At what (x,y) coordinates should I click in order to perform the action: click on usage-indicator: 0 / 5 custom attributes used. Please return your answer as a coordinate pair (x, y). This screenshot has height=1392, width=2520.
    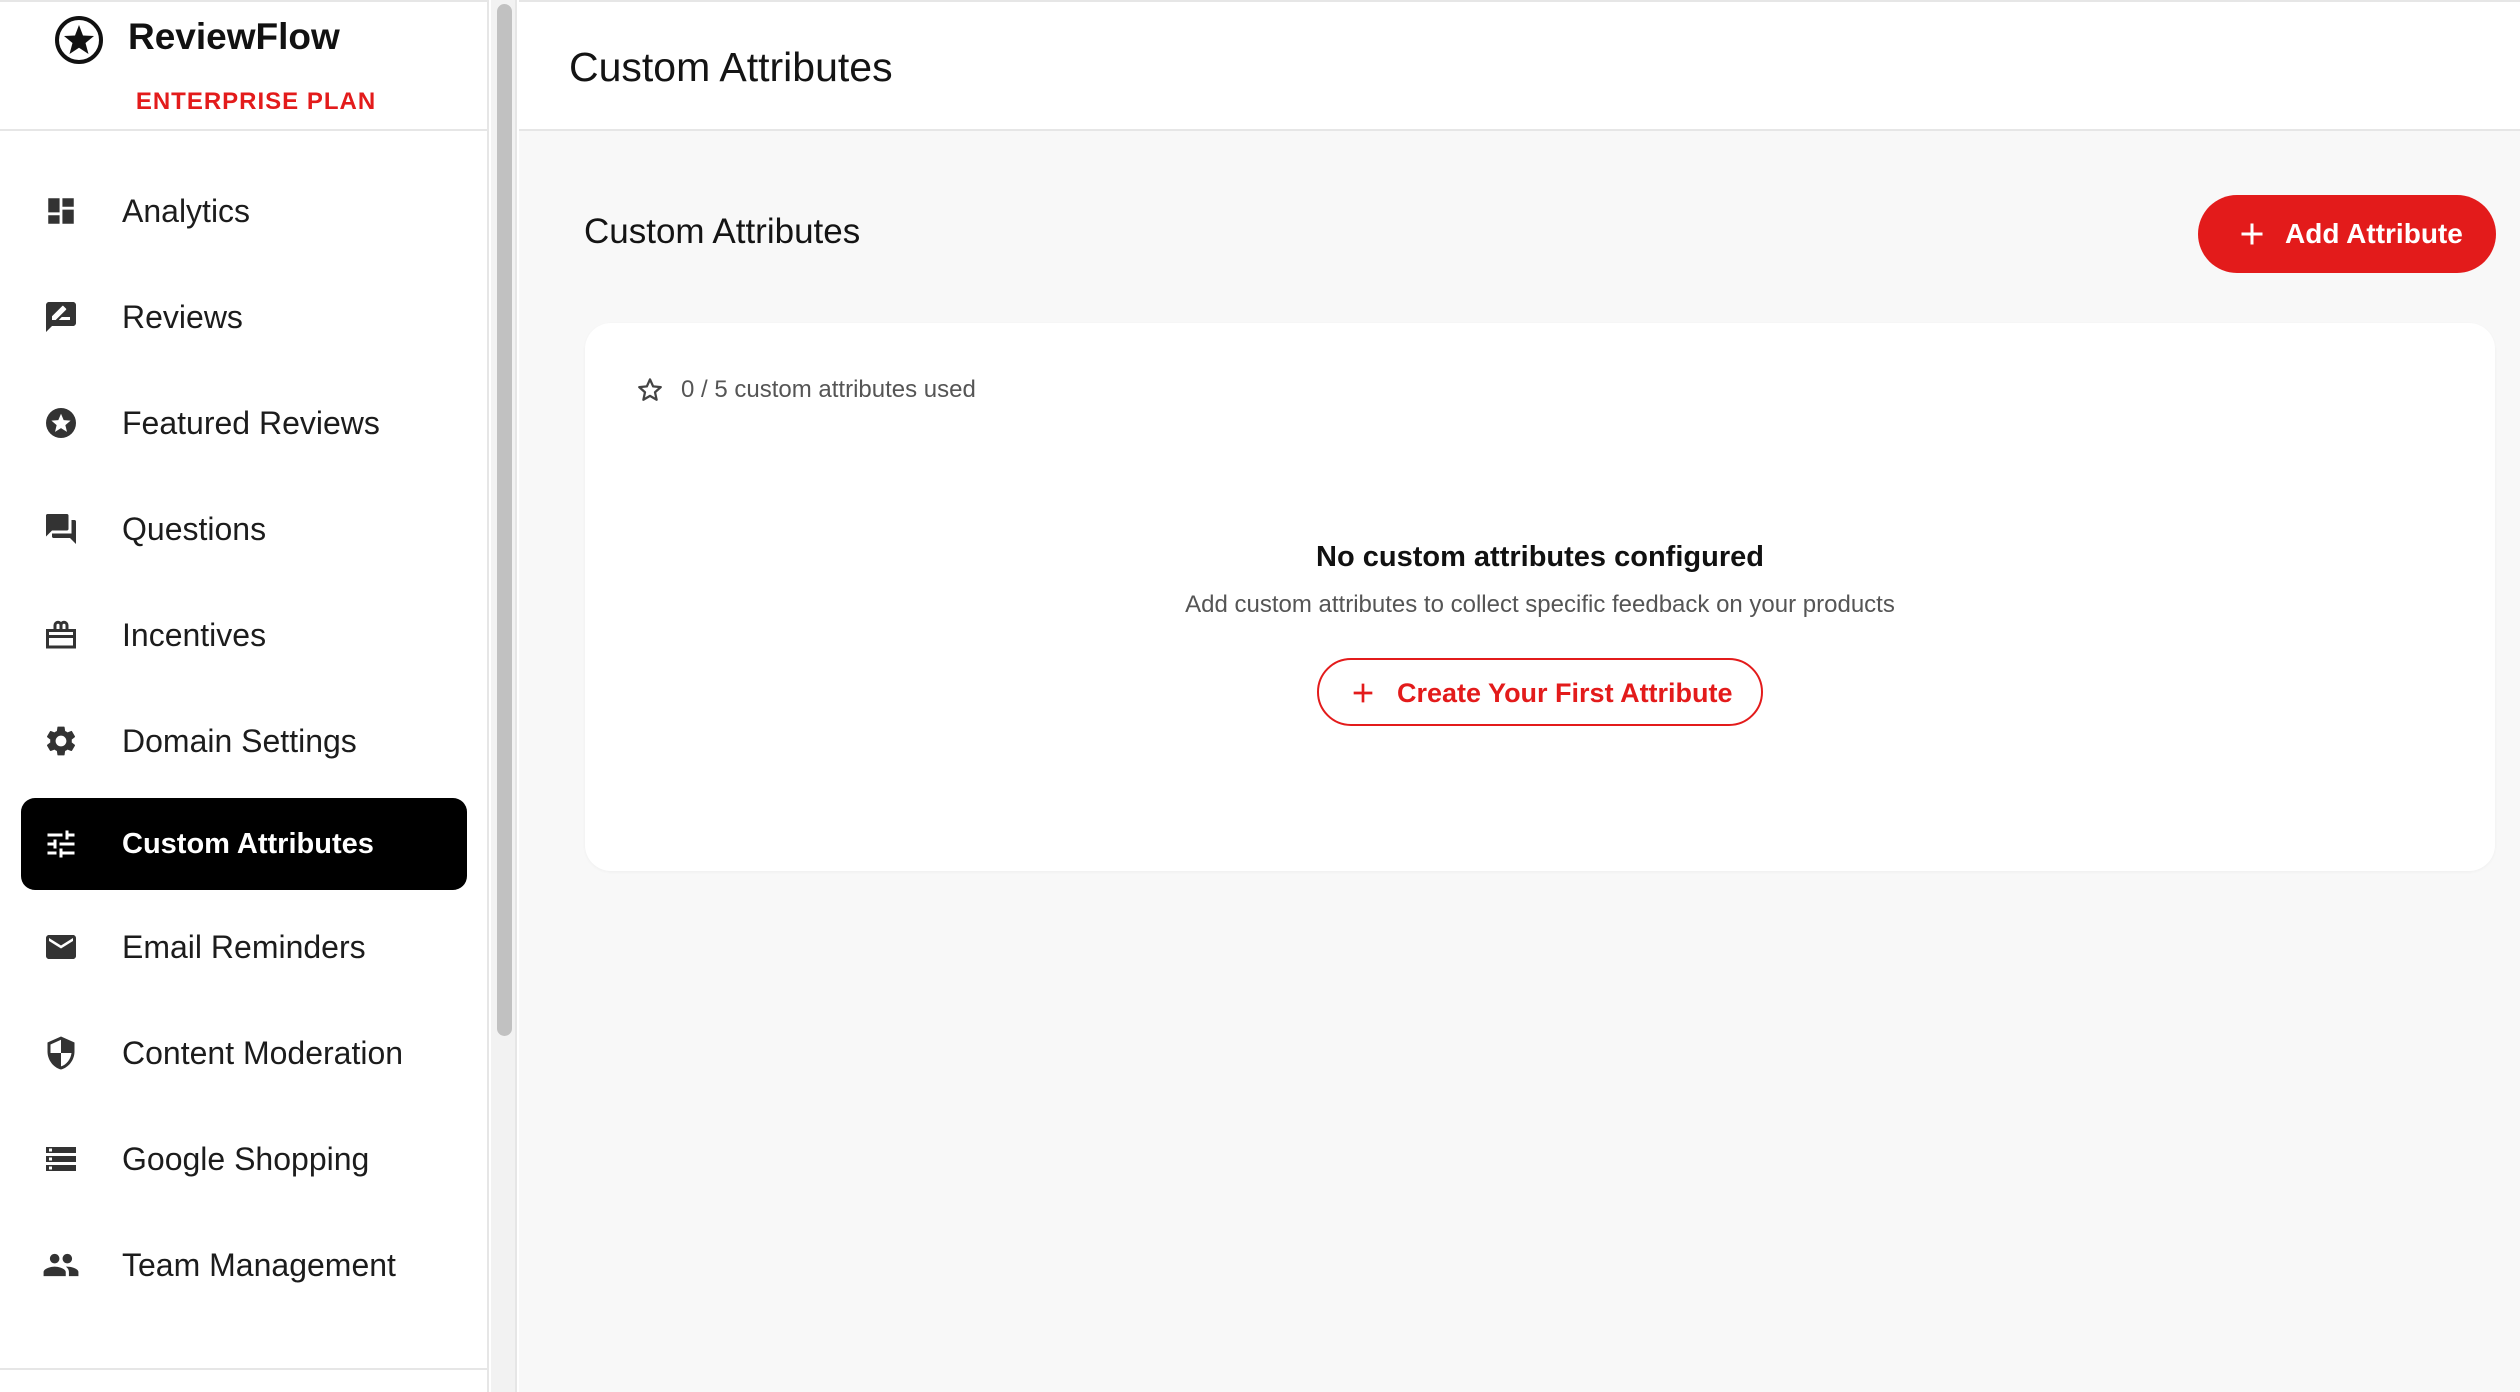
    Looking at the image, I should click on (805, 390).